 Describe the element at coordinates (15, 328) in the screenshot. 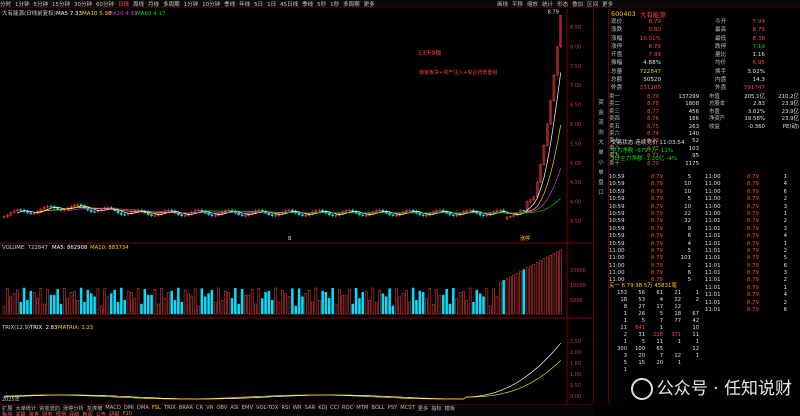

I see `trix-title-0: TRIX(12,9)` at that location.